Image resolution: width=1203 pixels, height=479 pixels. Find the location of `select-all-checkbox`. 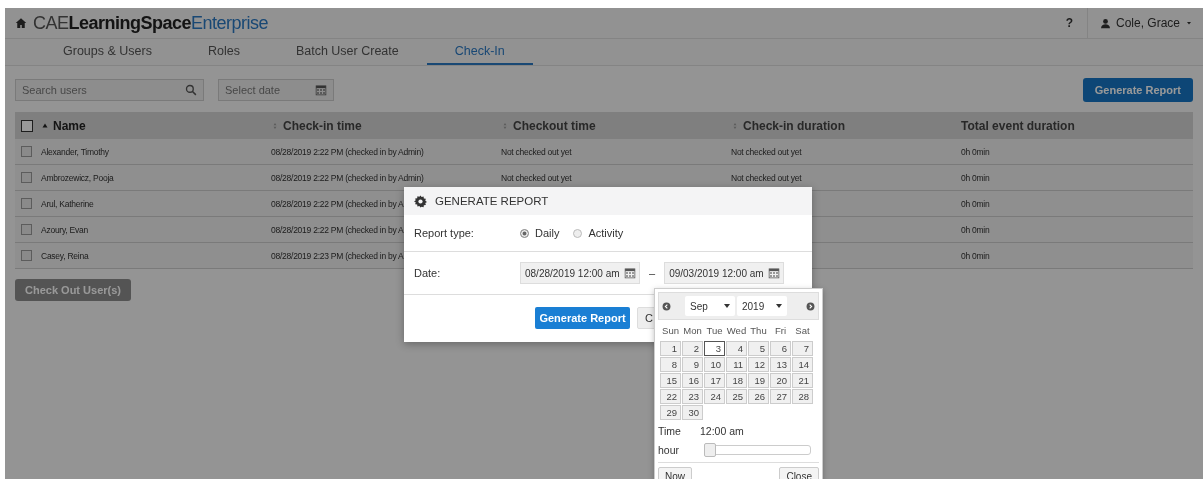

select-all-checkbox is located at coordinates (27, 125).